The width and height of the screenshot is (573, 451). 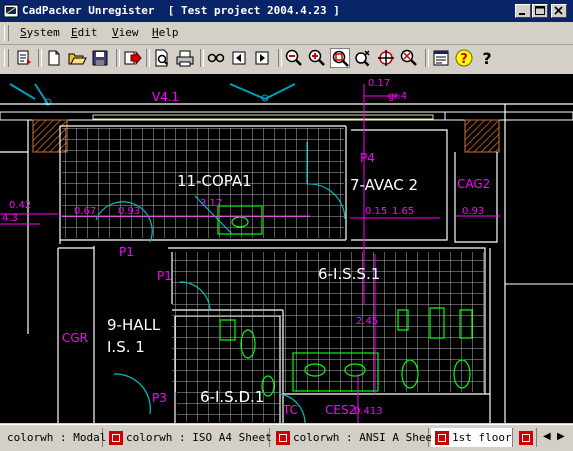 I want to click on minimize-icon, so click(x=522, y=14).